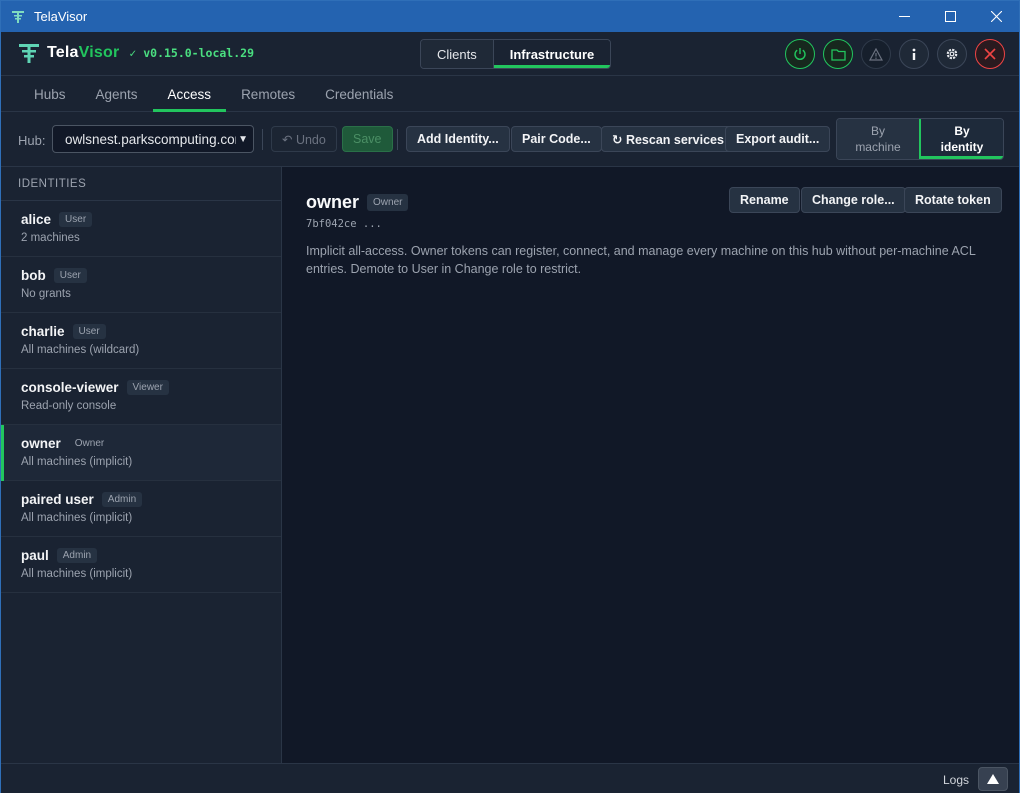  What do you see at coordinates (367, 139) in the screenshot?
I see `save-button: Save` at bounding box center [367, 139].